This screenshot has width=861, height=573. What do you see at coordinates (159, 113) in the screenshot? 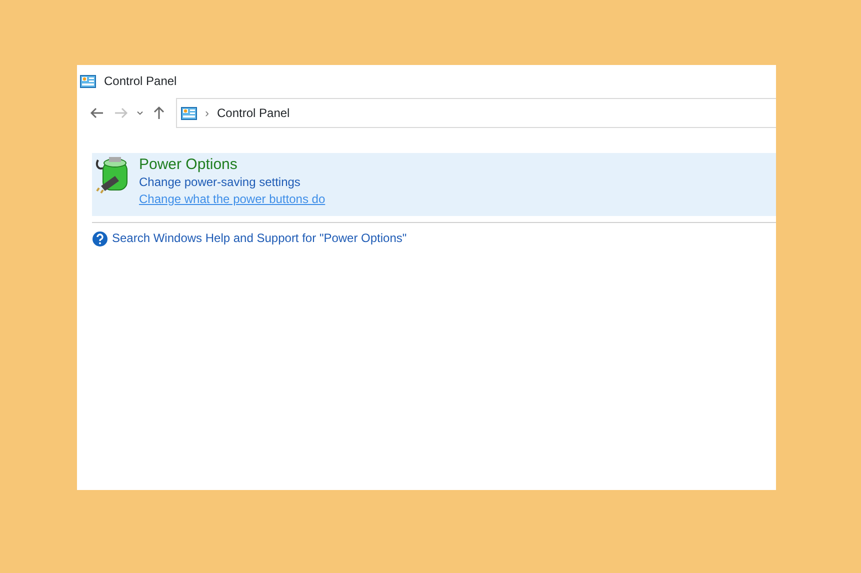
I see `up-arrow-icon` at bounding box center [159, 113].